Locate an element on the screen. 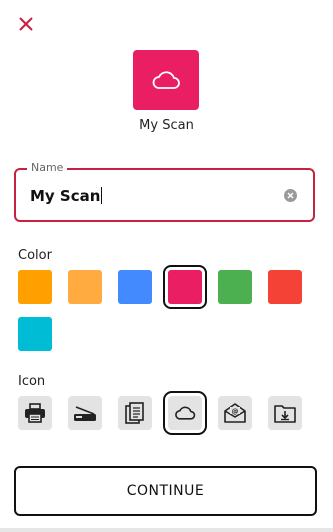 The width and height of the screenshot is (333, 532). icon-section-label: Icon is located at coordinates (32, 381).